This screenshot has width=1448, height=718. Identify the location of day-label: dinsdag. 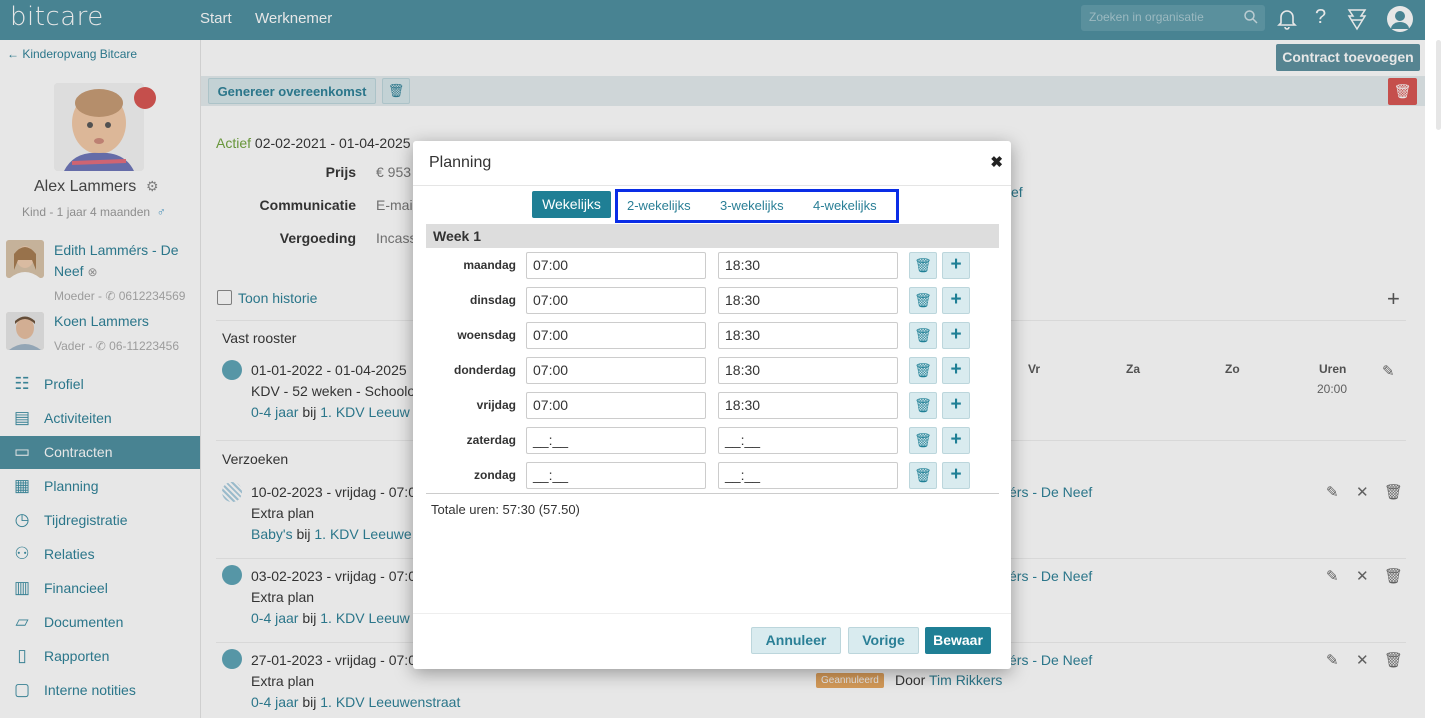
(492, 300).